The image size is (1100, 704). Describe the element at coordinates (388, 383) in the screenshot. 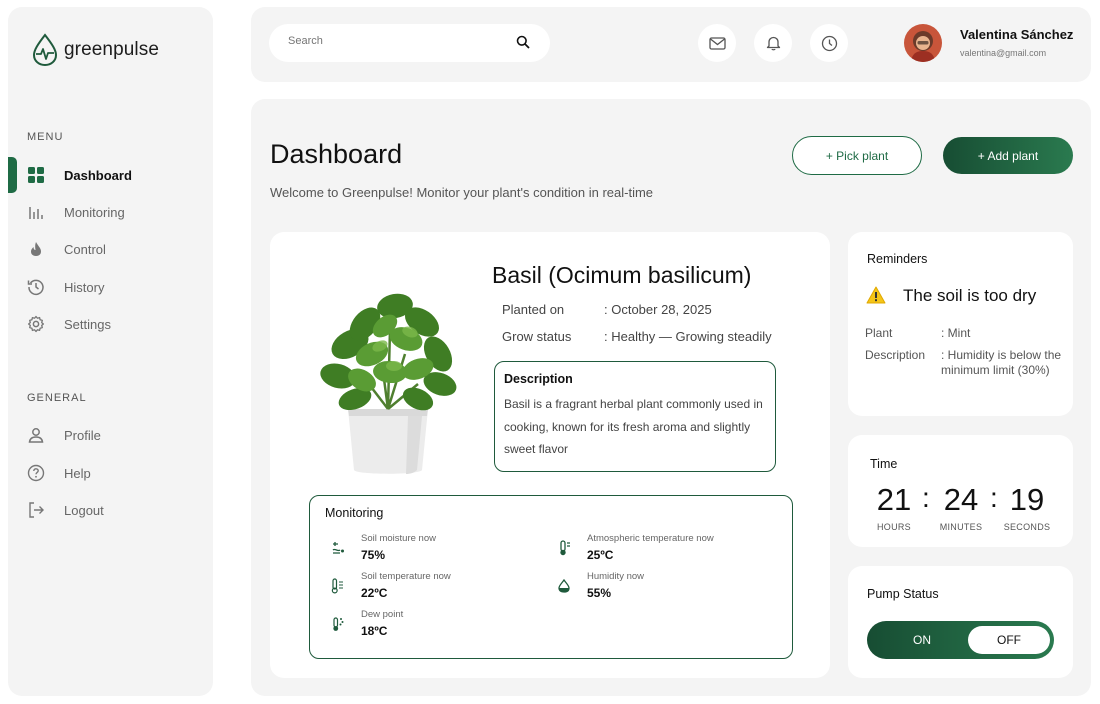

I see `basil-plant-image` at that location.